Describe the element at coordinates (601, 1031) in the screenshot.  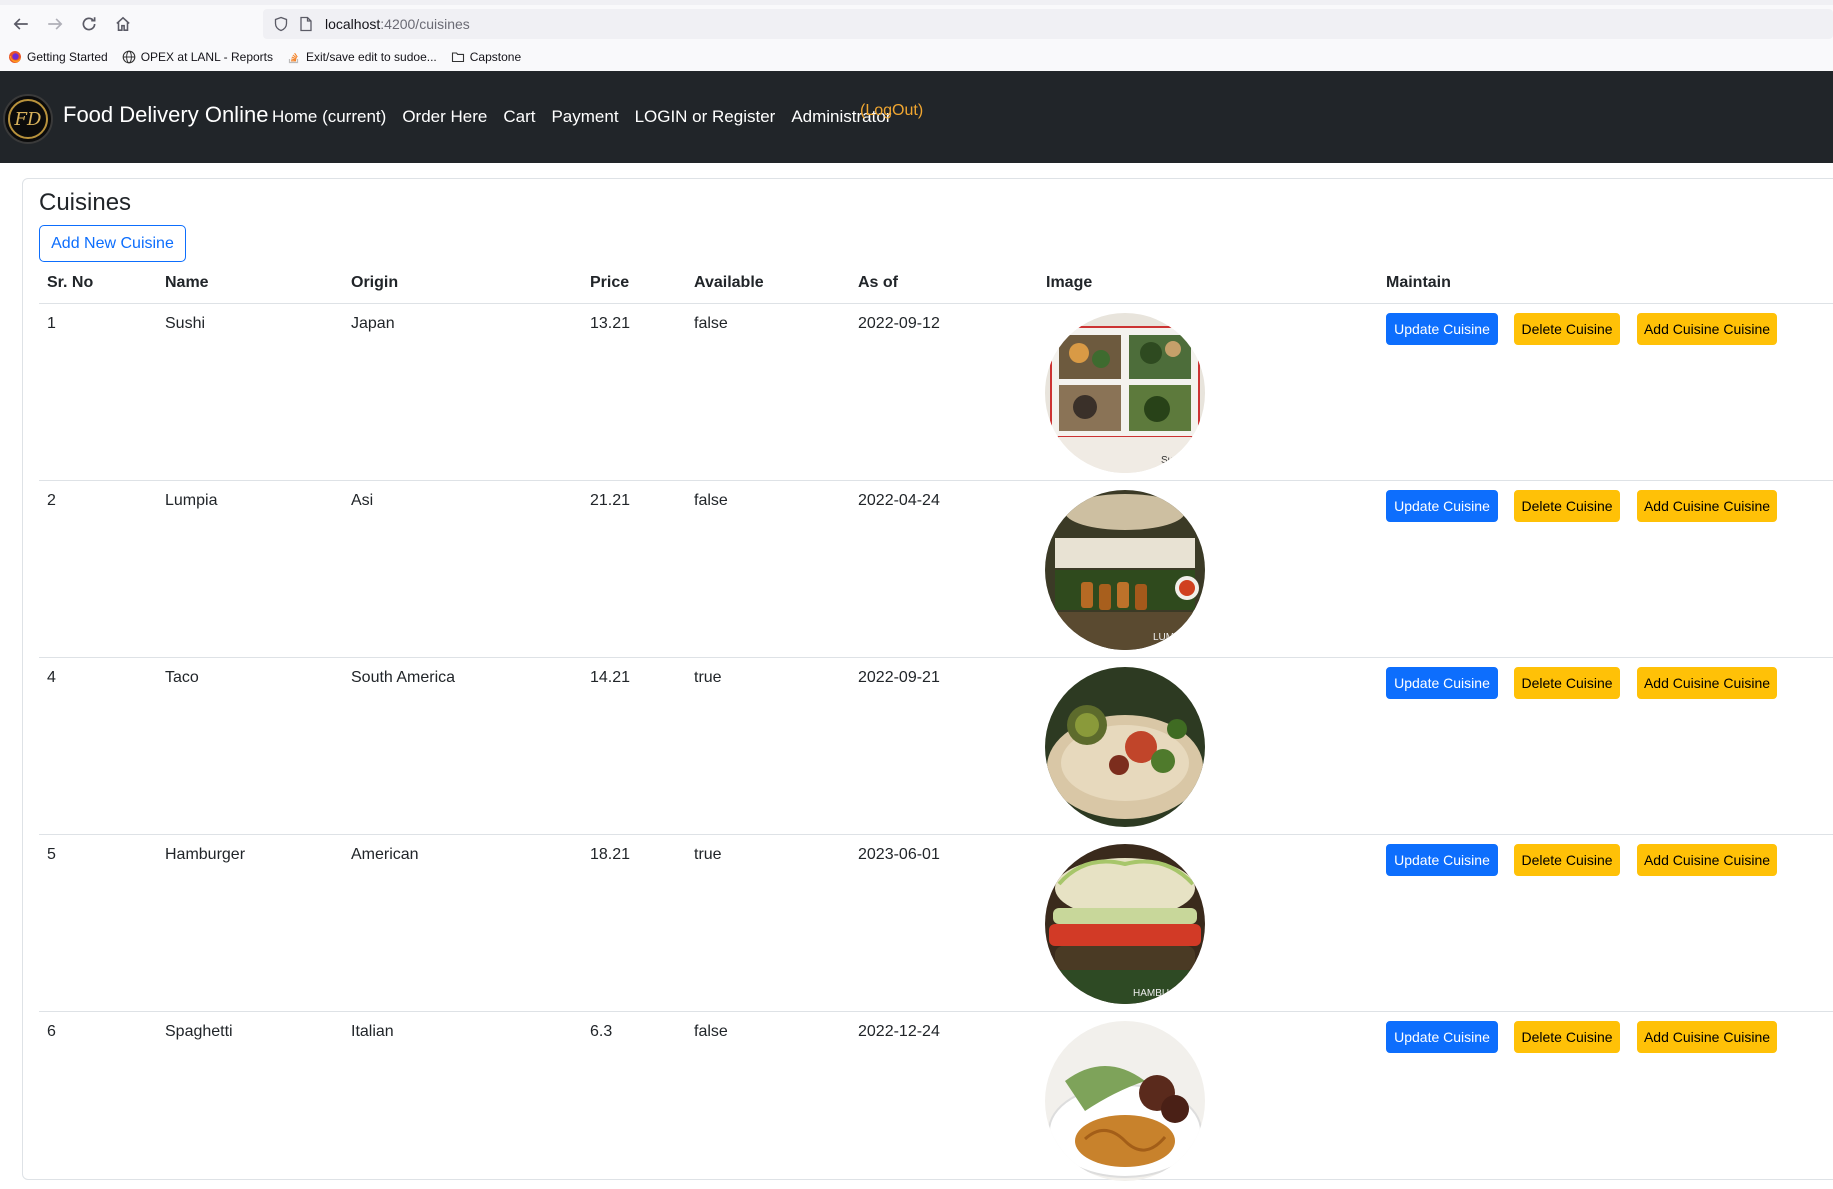
I see `cell-price: 6.3` at that location.